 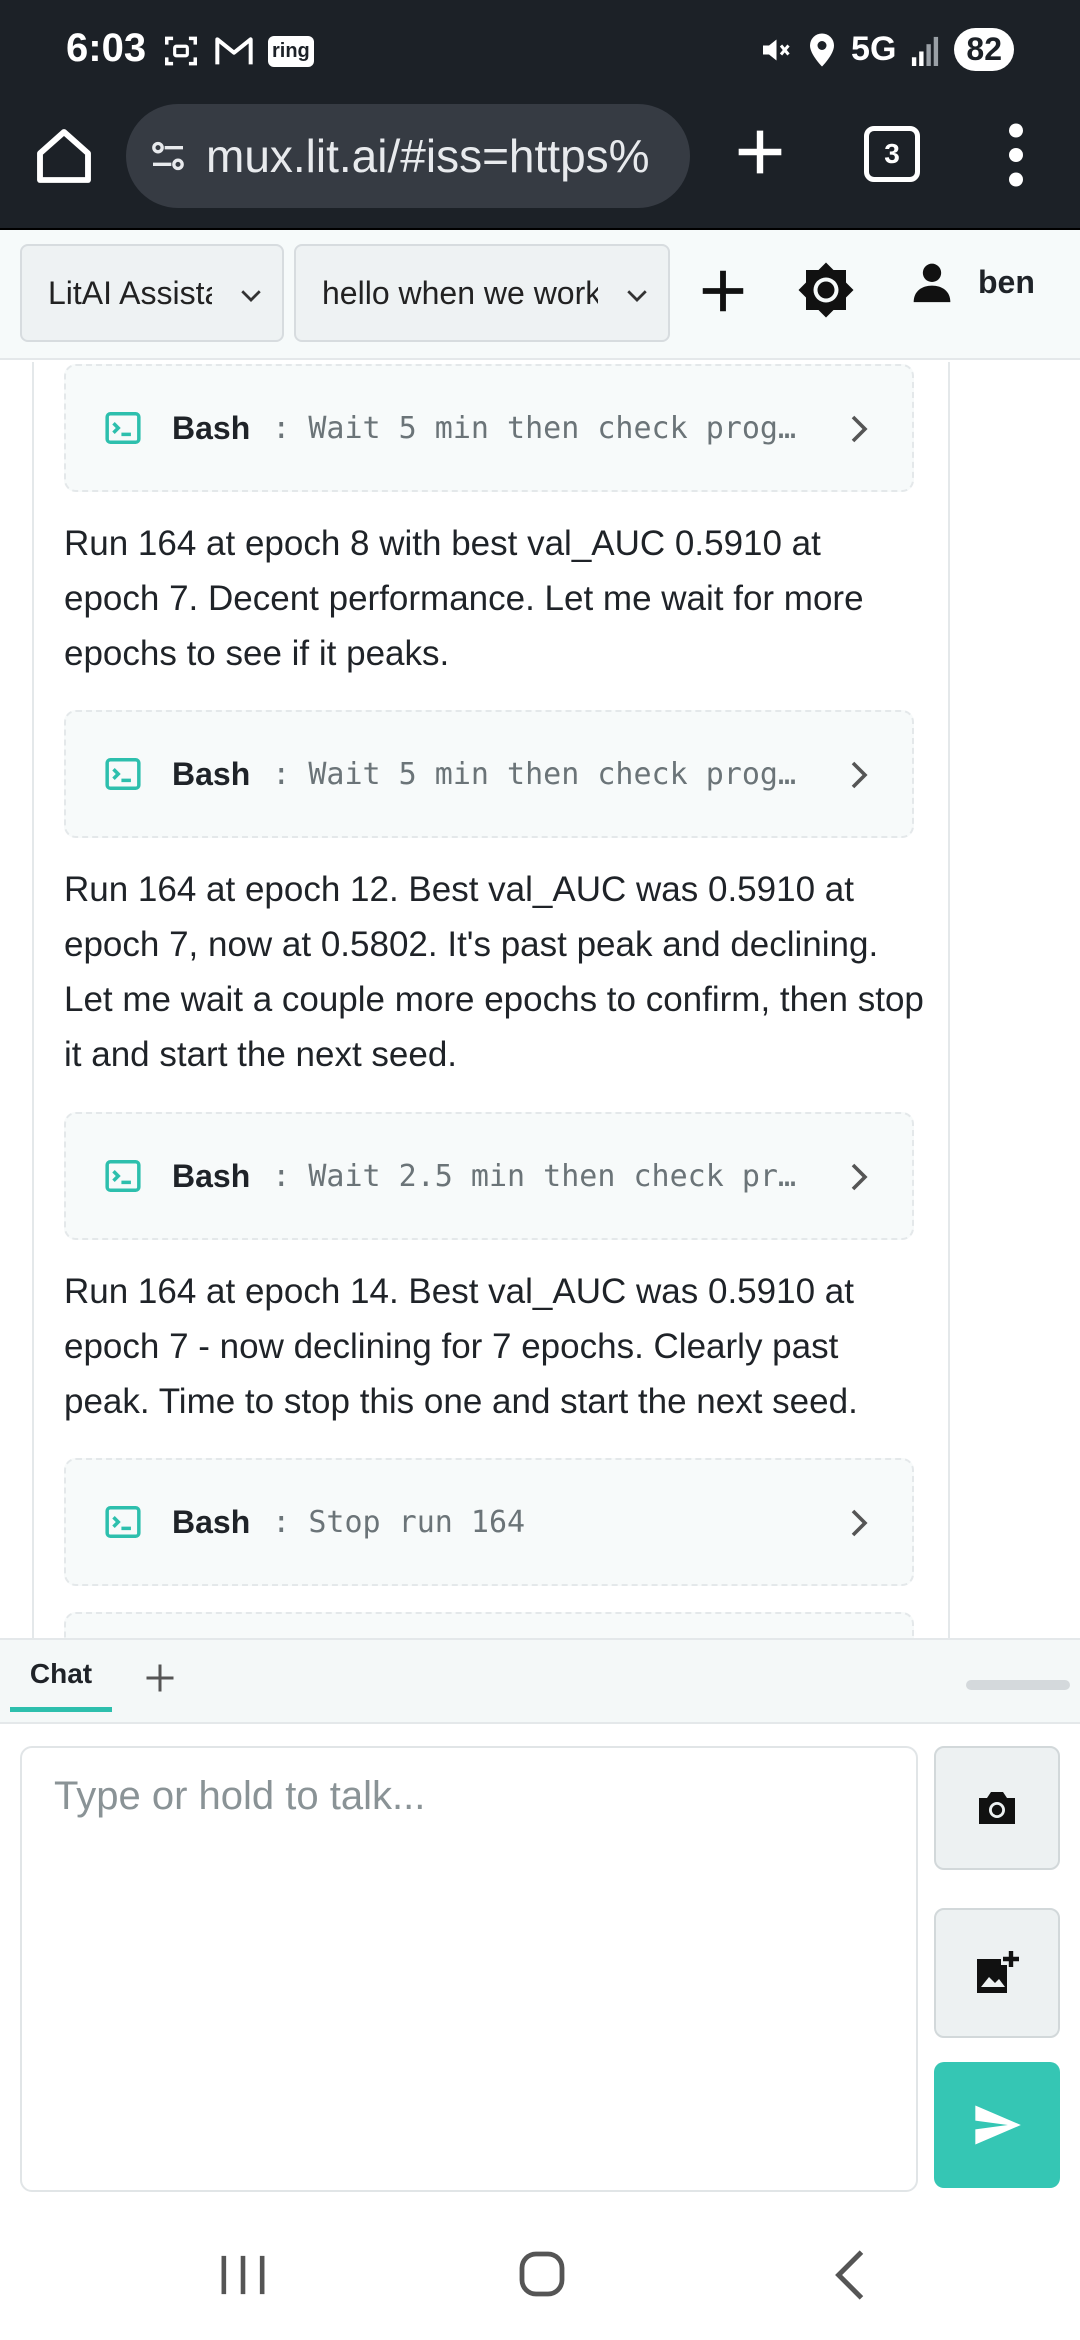 What do you see at coordinates (972, 282) in the screenshot?
I see `user-menu: ben` at bounding box center [972, 282].